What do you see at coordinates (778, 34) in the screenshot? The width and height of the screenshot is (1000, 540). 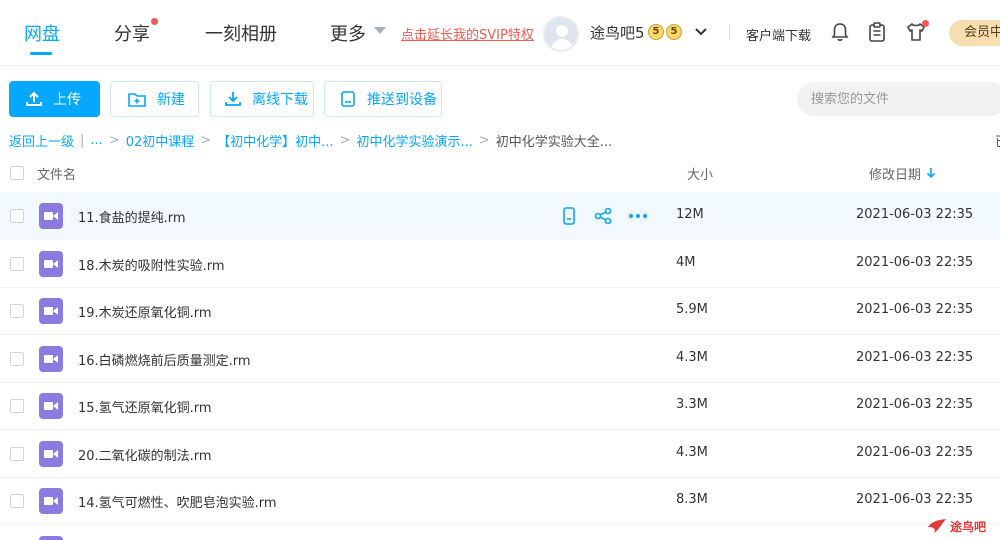 I see `client-download-link: 客户端下载` at bounding box center [778, 34].